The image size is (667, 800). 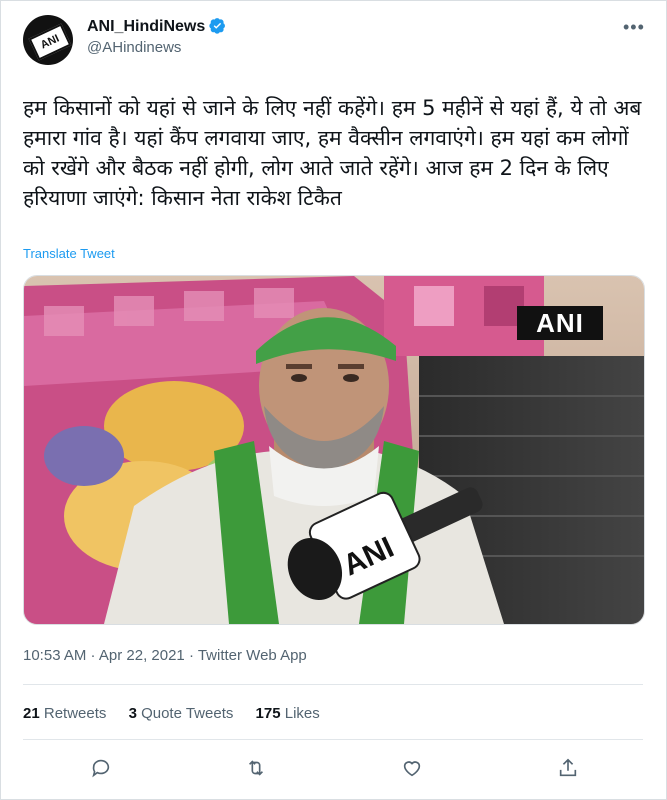 I want to click on retweet-icon, so click(x=256, y=768).